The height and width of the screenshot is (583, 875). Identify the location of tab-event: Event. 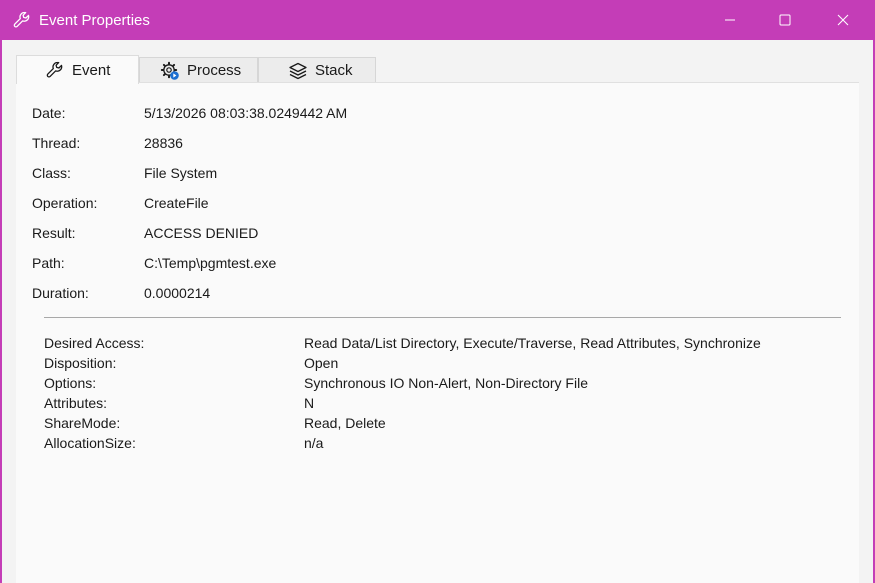
(77, 69).